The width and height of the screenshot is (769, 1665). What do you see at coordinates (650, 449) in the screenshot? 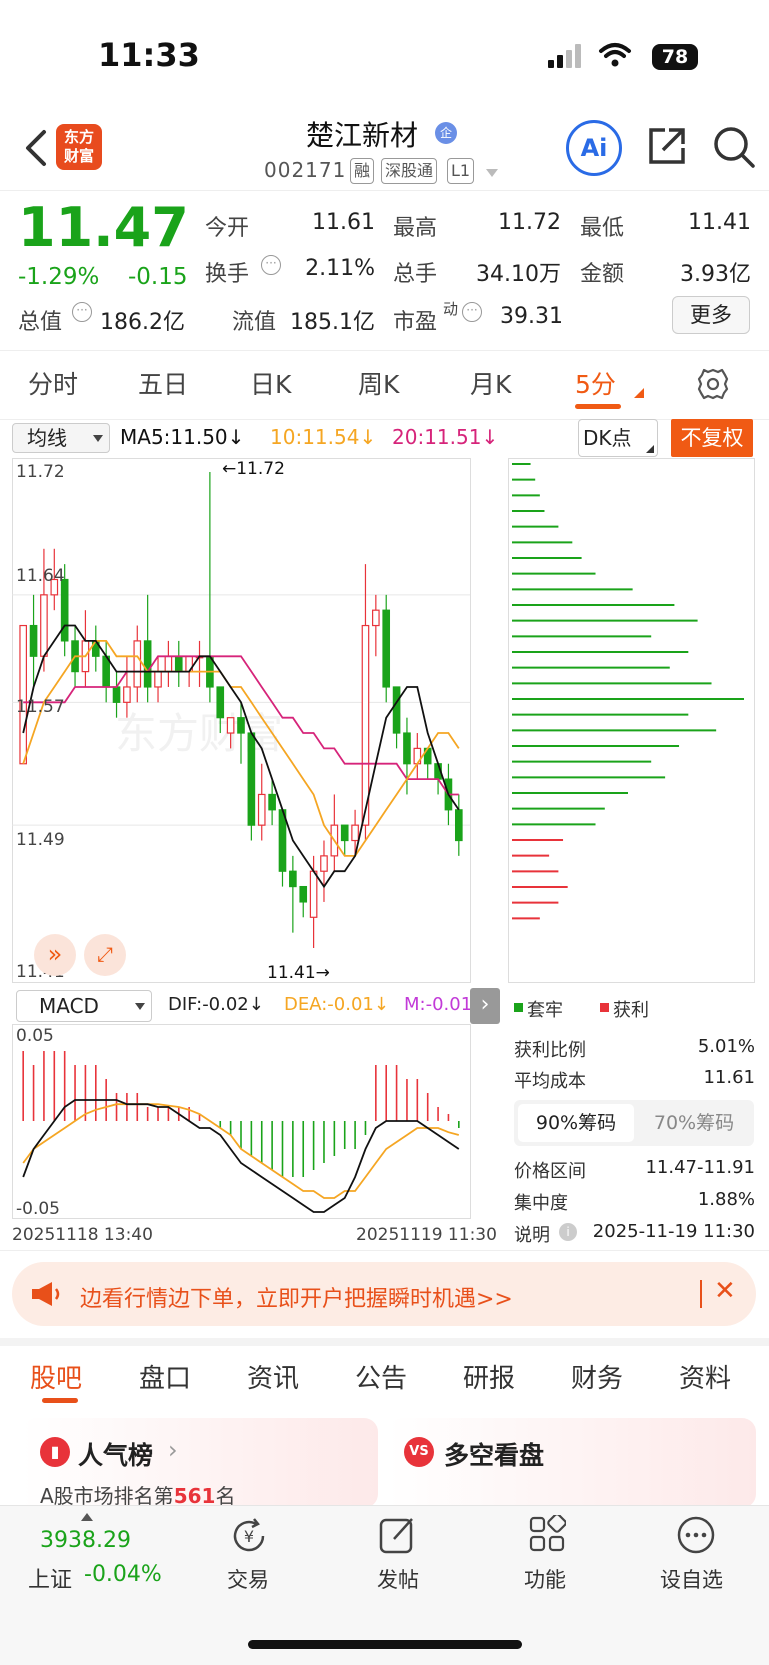
I see `corner-triangle-icon` at bounding box center [650, 449].